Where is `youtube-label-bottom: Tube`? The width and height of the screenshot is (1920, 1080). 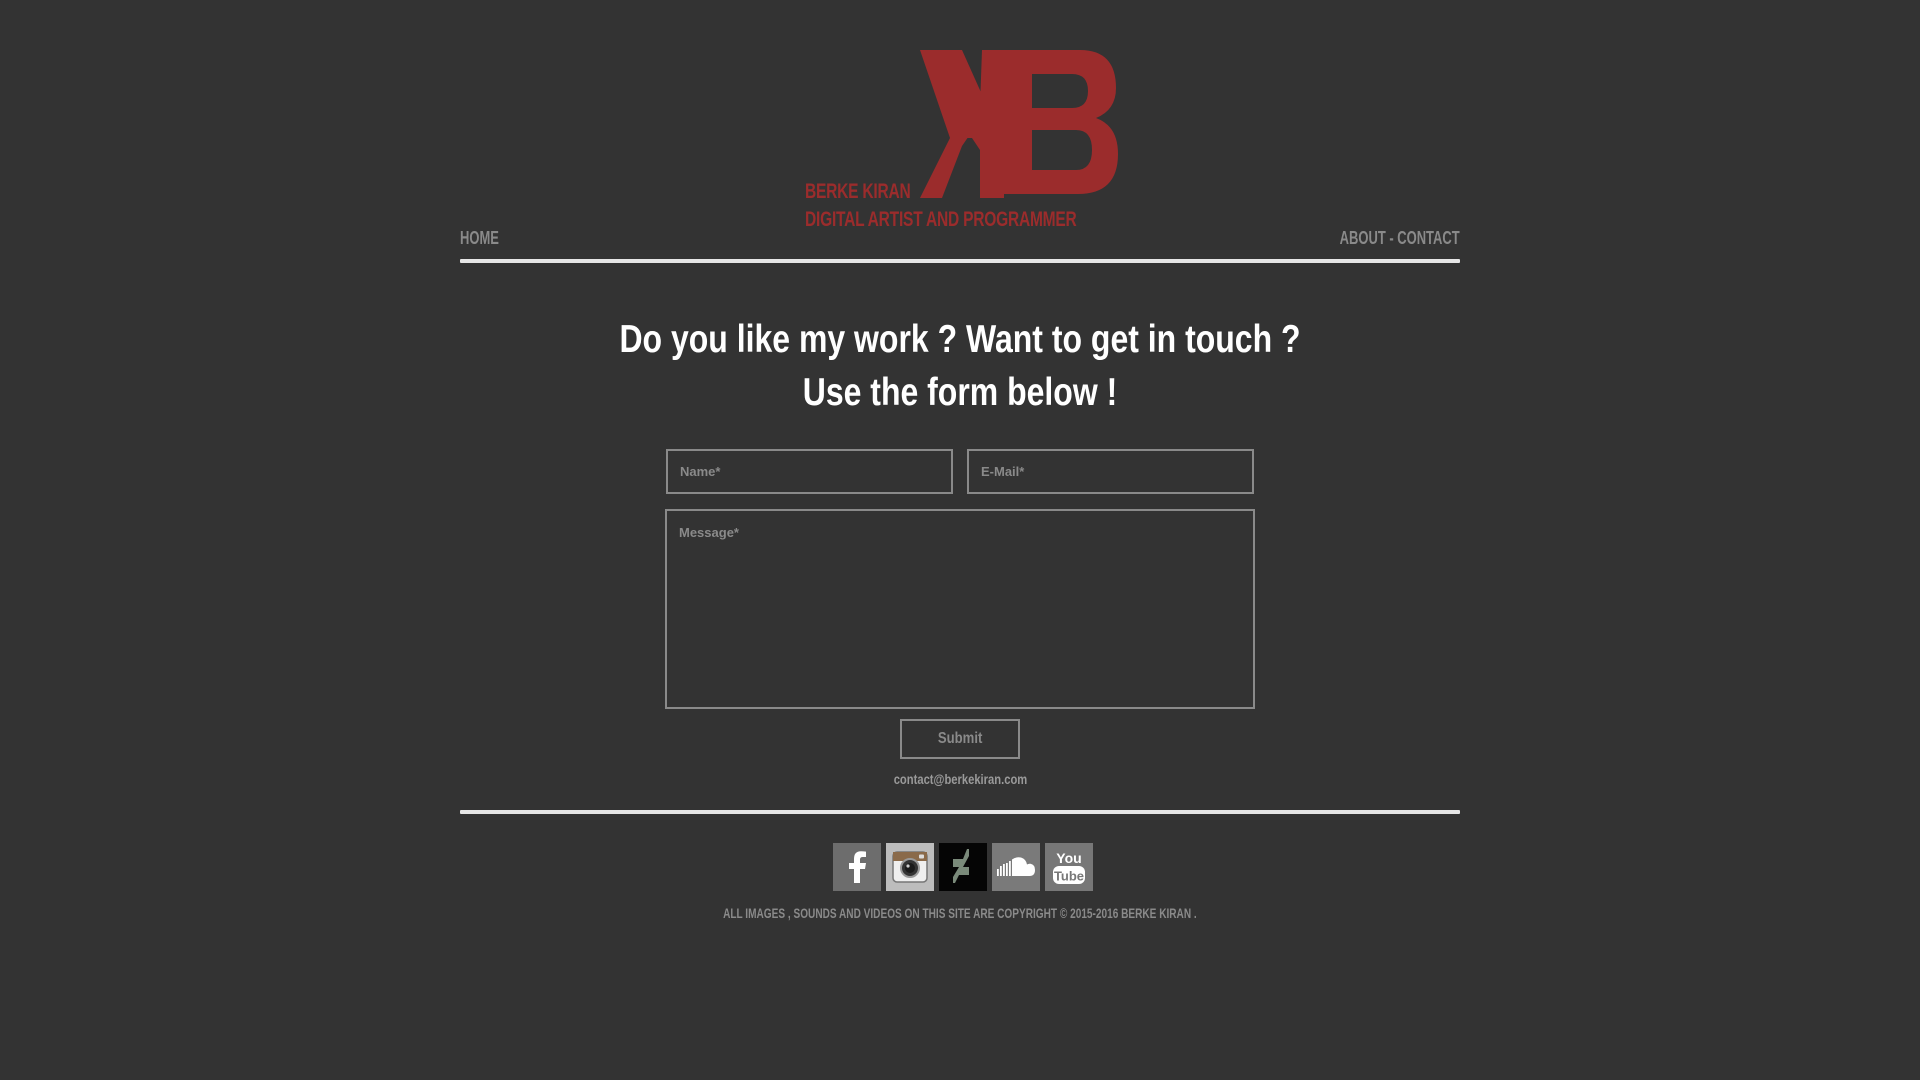
youtube-label-bottom: Tube is located at coordinates (1069, 876).